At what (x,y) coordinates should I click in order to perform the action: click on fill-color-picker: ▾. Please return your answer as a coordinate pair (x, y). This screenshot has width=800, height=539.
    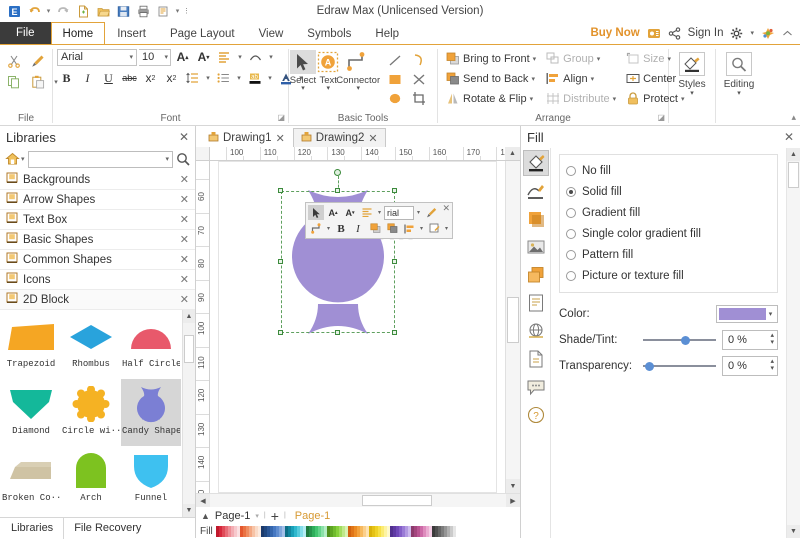
    Looking at the image, I should click on (747, 314).